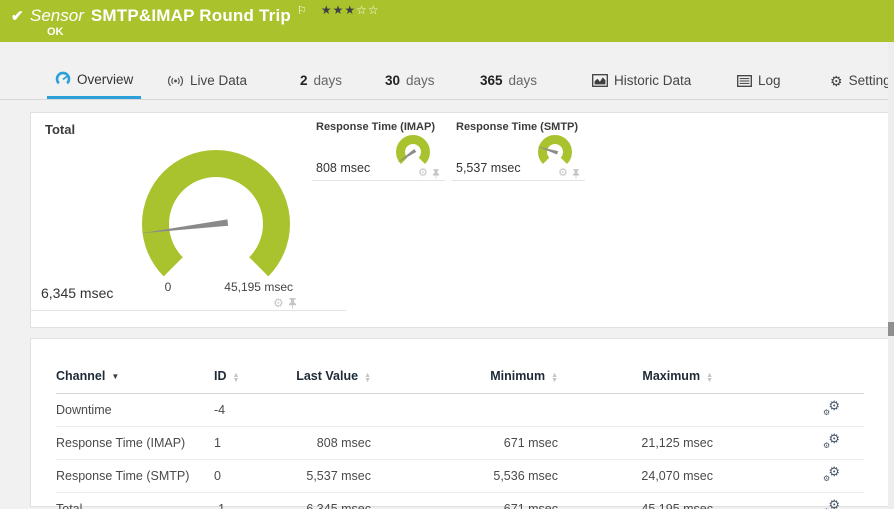 This screenshot has height=509, width=894. What do you see at coordinates (60, 129) in the screenshot?
I see `gauge-title: Total` at bounding box center [60, 129].